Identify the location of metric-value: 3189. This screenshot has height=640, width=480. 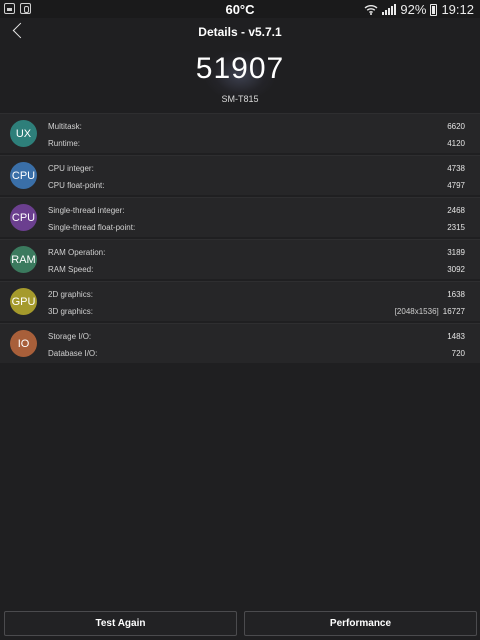
(456, 252).